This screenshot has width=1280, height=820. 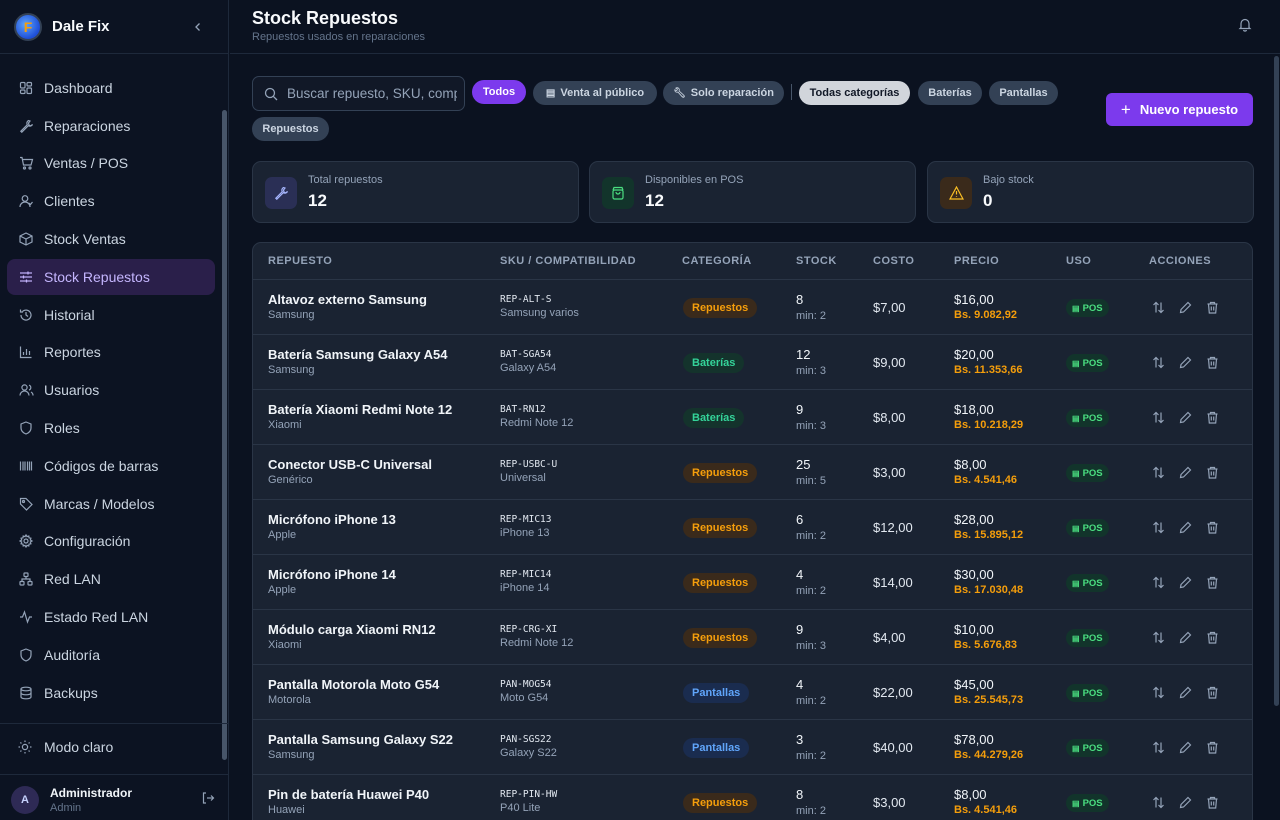 What do you see at coordinates (1023, 93) in the screenshot?
I see `filter-pantallas: Pantallas` at bounding box center [1023, 93].